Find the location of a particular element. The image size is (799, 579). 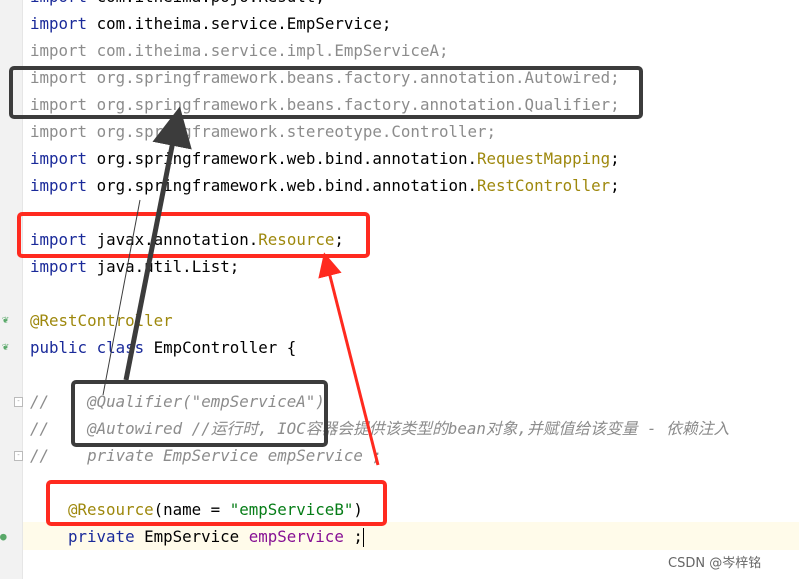

highlight-box-autowired-qualifier-imports is located at coordinates (326, 92).